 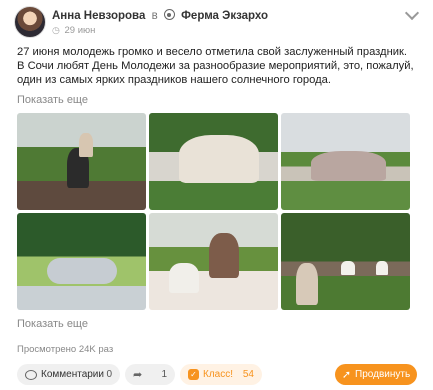 I want to click on post-date: ◷ 29 июн, so click(x=73, y=30).